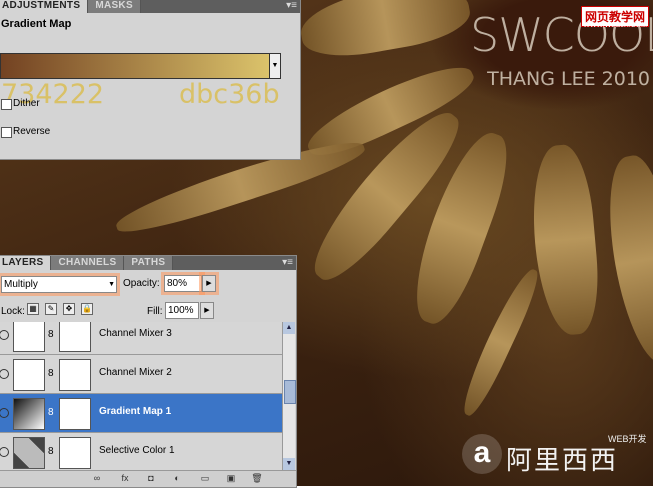 This screenshot has height=488, width=653. What do you see at coordinates (568, 79) in the screenshot?
I see `watermark-subtitle: THANG LEE 2010` at bounding box center [568, 79].